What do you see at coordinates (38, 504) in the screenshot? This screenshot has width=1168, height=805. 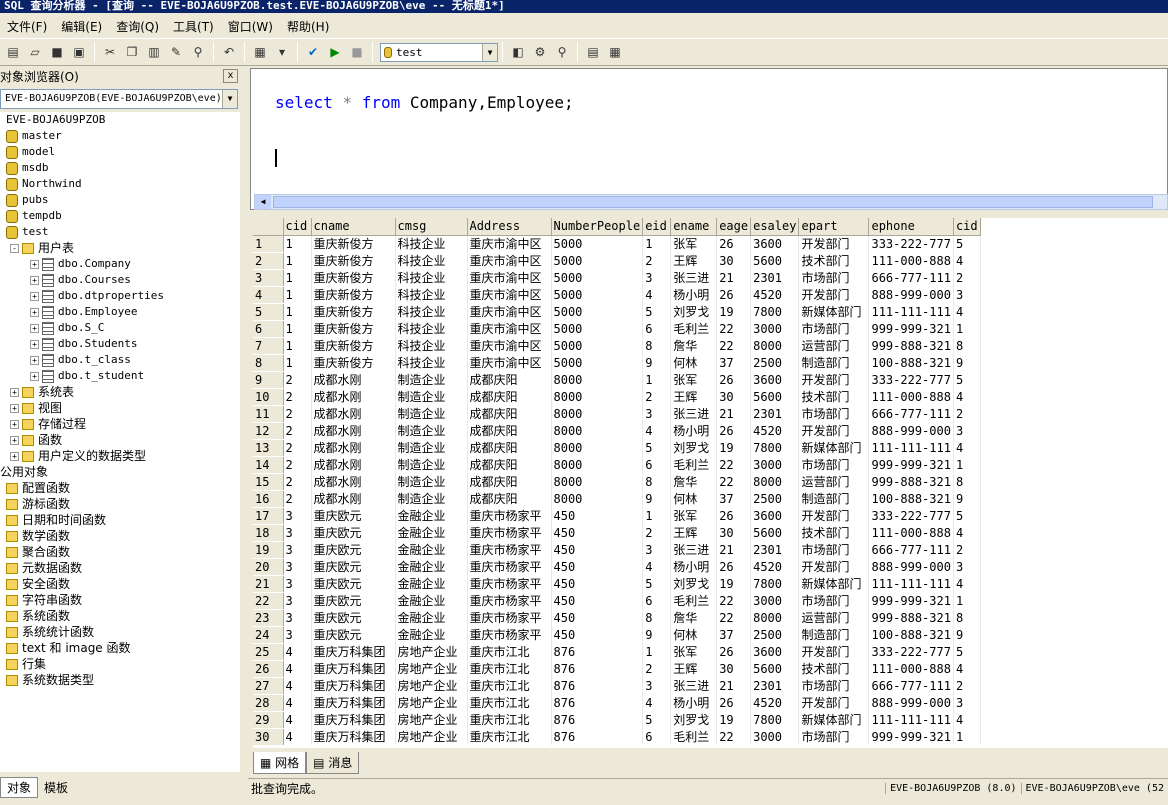 I see `tree-node: 游标函数` at bounding box center [38, 504].